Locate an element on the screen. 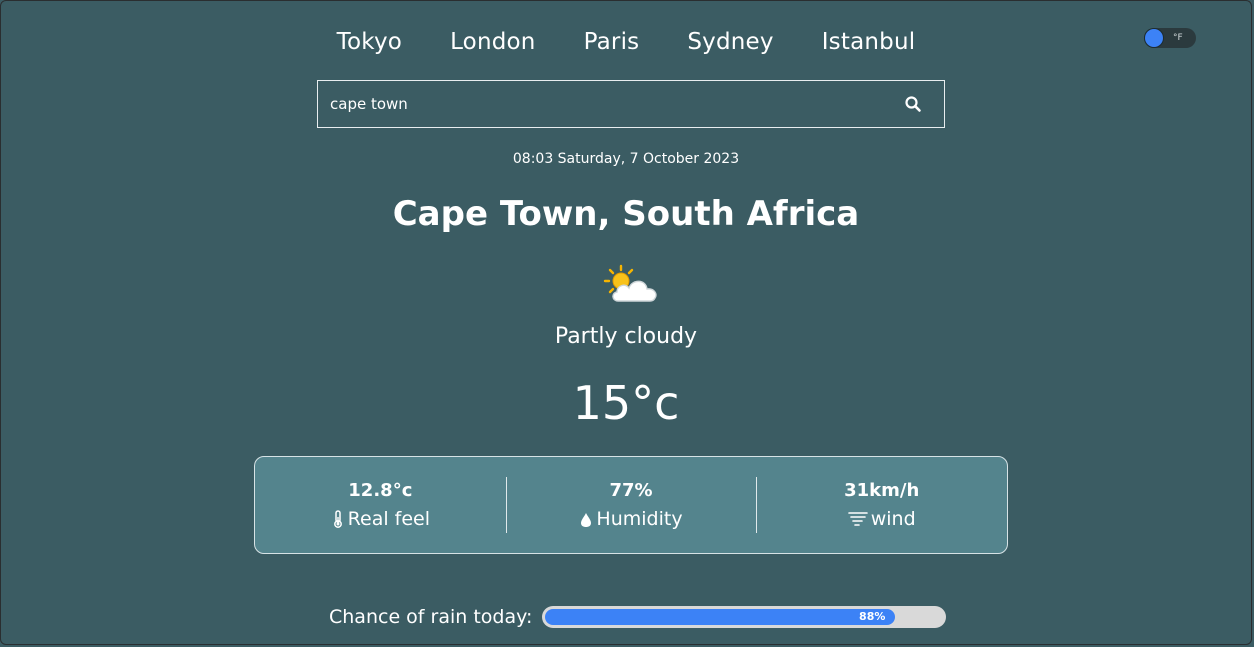 This screenshot has width=1254, height=647. city-link-istanbul: Istanbul is located at coordinates (869, 42).